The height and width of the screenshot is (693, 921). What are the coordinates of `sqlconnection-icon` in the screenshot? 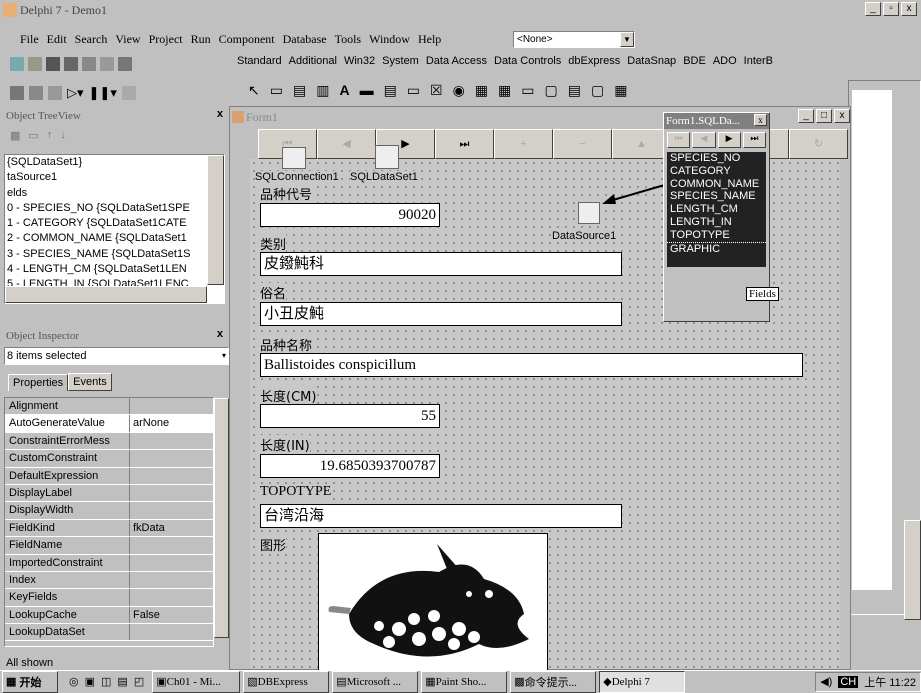 It's located at (294, 158).